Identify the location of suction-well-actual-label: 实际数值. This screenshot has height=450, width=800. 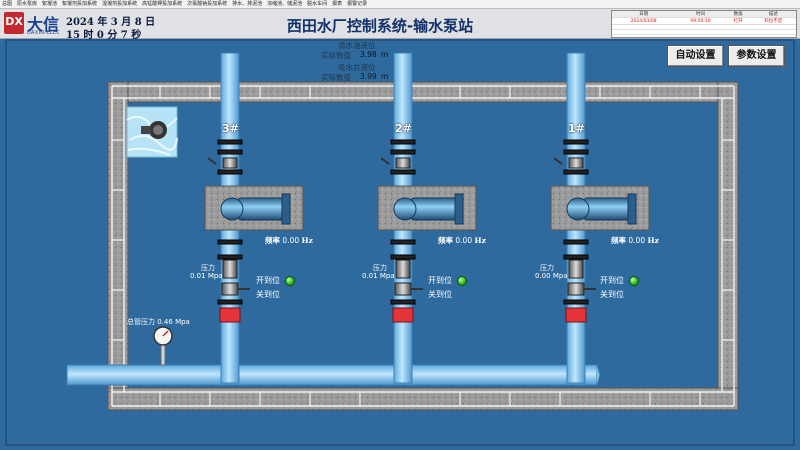
(336, 77).